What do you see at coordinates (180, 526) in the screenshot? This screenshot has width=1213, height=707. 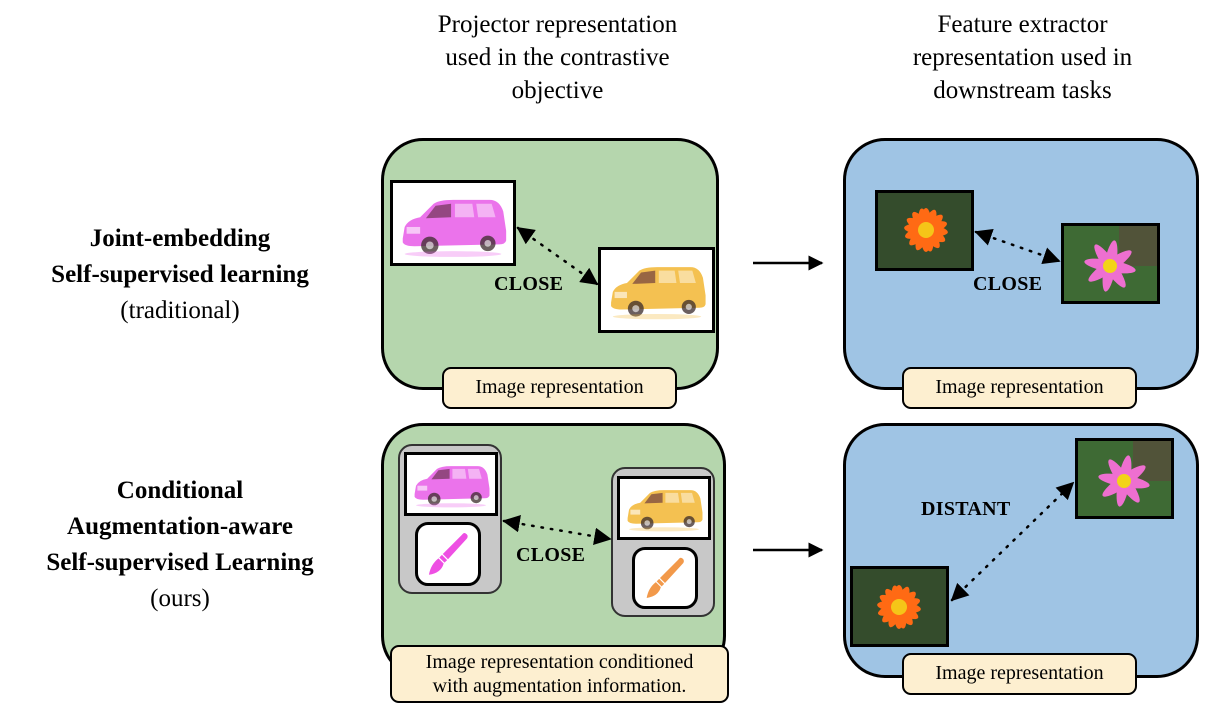 I see `row-title-line: Augmentation-aware` at bounding box center [180, 526].